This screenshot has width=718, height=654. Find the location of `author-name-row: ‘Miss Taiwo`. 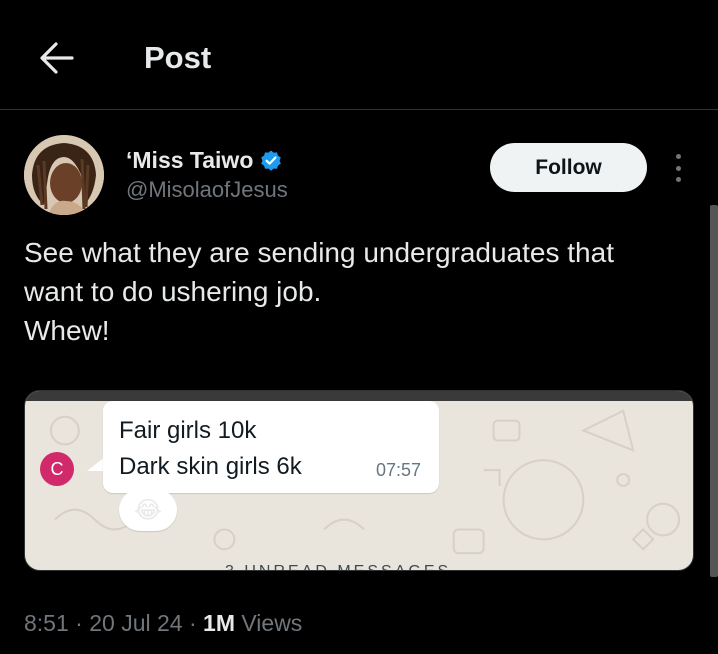

author-name-row: ‘Miss Taiwo is located at coordinates (204, 160).